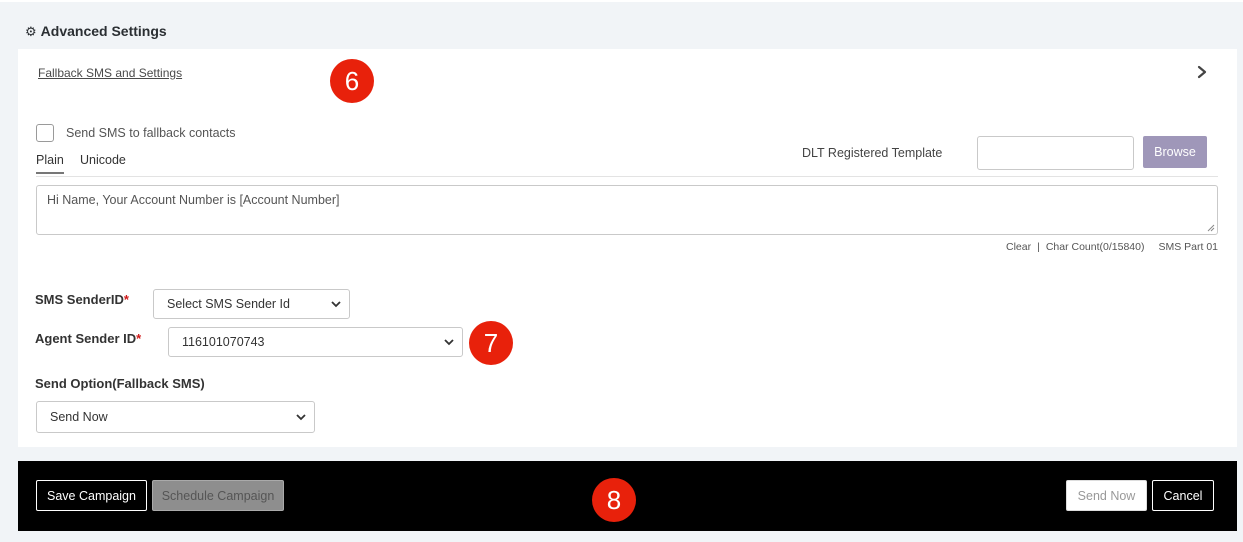 This screenshot has height=542, width=1243. Describe the element at coordinates (50, 163) in the screenshot. I see `tab-plain: Plain` at that location.